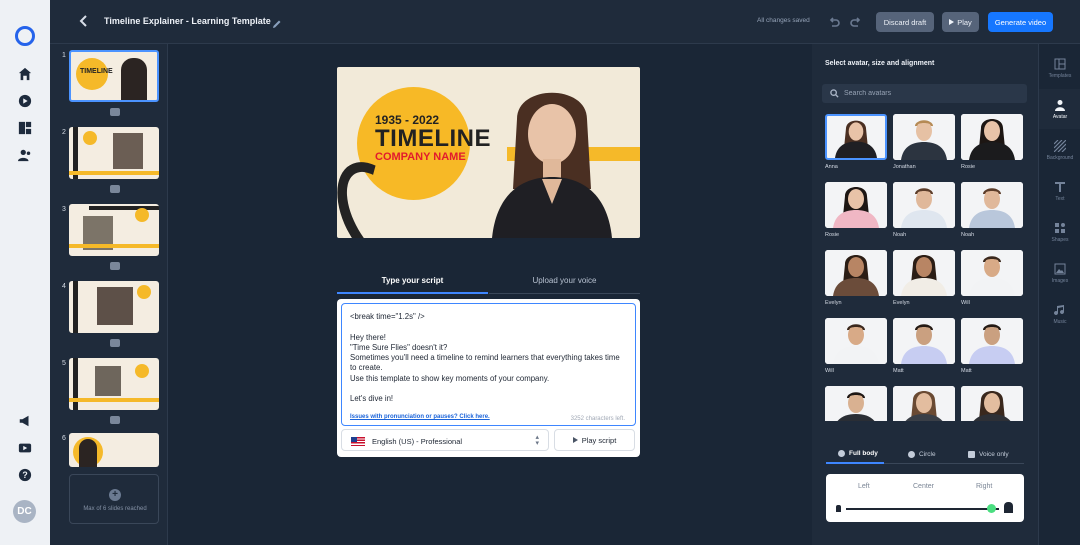 Image resolution: width=1080 pixels, height=545 pixels. I want to click on company-name-text: COMPANY NAME, so click(420, 157).